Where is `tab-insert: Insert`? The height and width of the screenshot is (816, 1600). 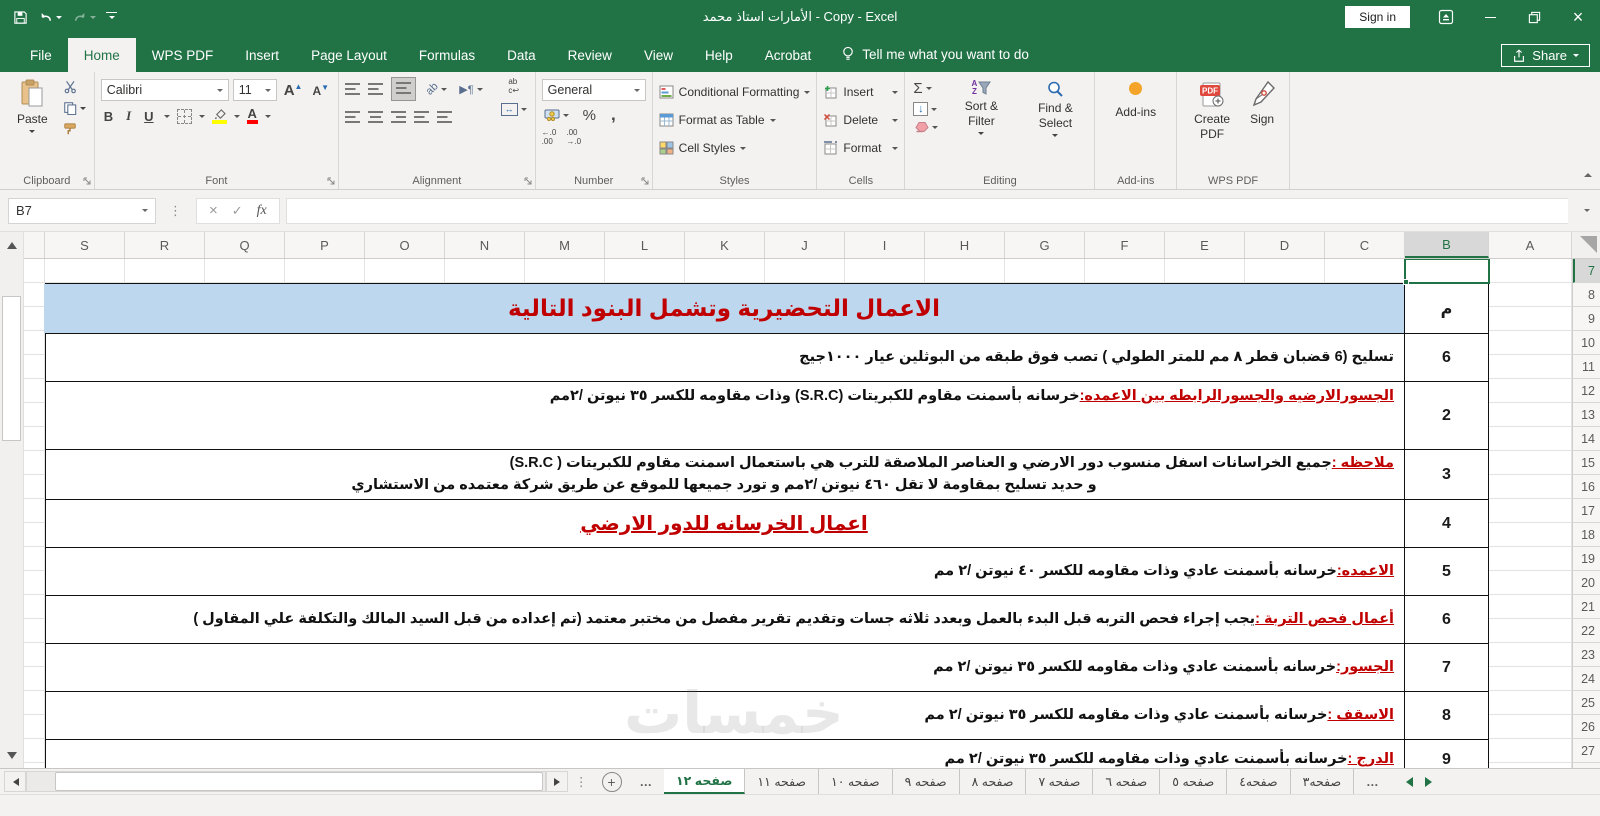 tab-insert: Insert is located at coordinates (262, 55).